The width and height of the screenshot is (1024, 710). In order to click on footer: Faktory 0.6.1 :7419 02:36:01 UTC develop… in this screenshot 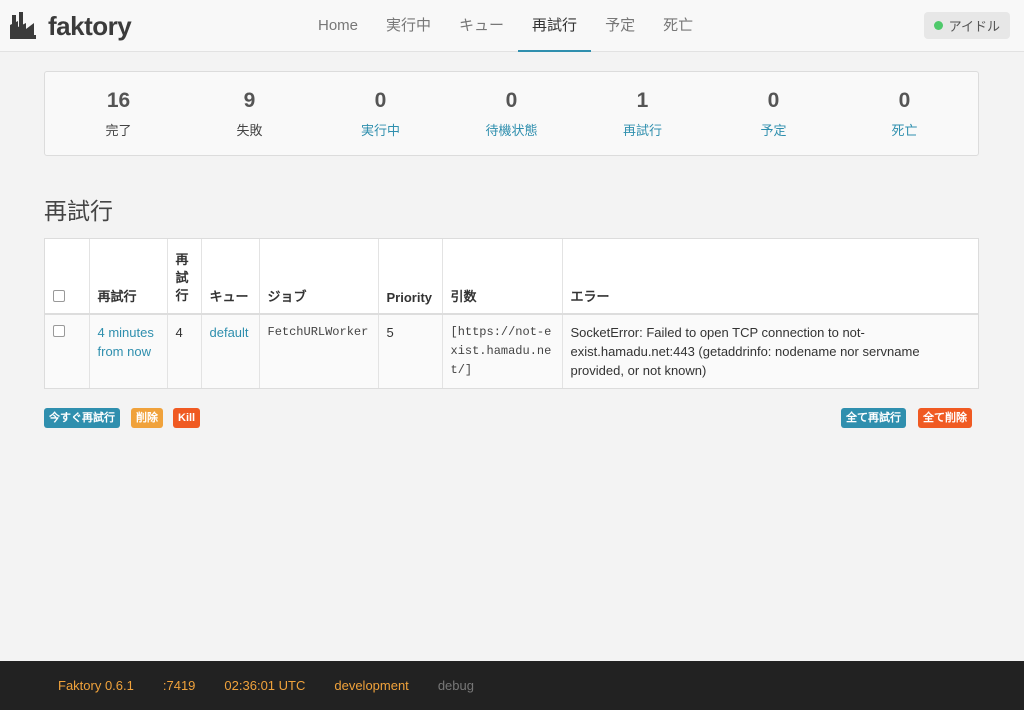, I will do `click(512, 685)`.